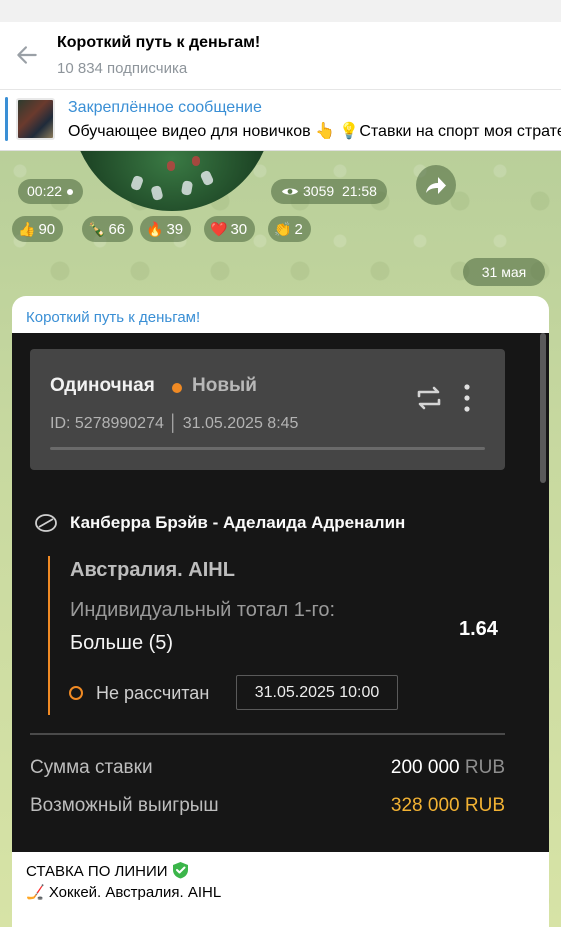  Describe the element at coordinates (280, 11) in the screenshot. I see `window-top-strip` at that location.